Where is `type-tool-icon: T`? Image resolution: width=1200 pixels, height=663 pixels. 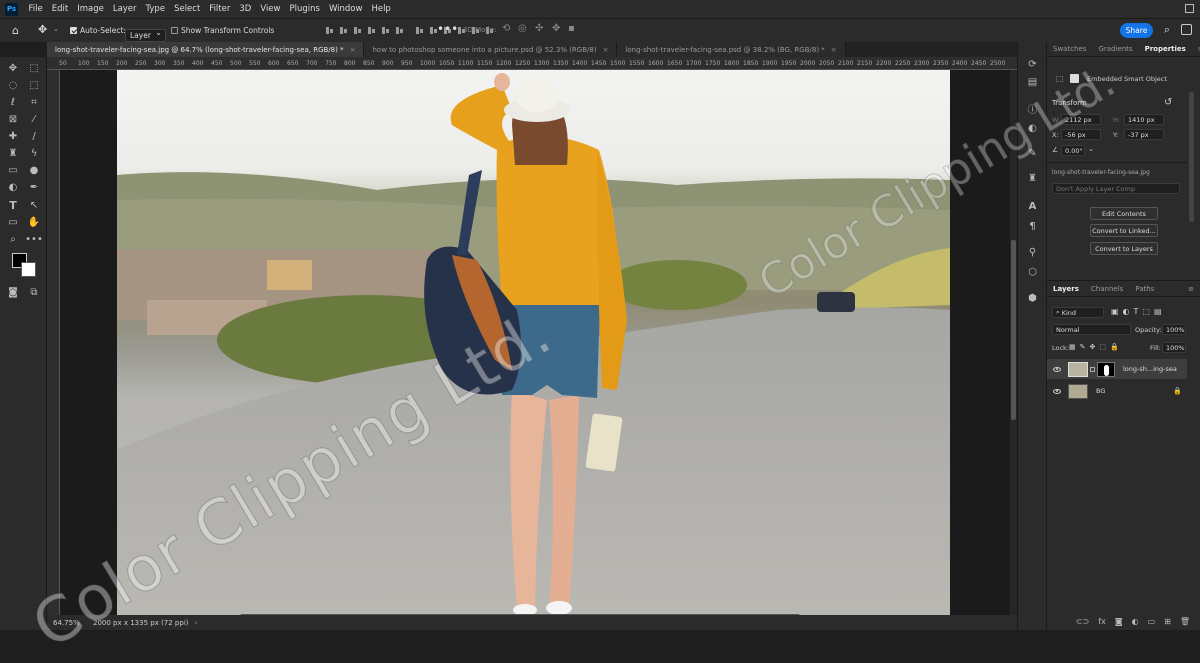 type-tool-icon: T is located at coordinates (13, 205).